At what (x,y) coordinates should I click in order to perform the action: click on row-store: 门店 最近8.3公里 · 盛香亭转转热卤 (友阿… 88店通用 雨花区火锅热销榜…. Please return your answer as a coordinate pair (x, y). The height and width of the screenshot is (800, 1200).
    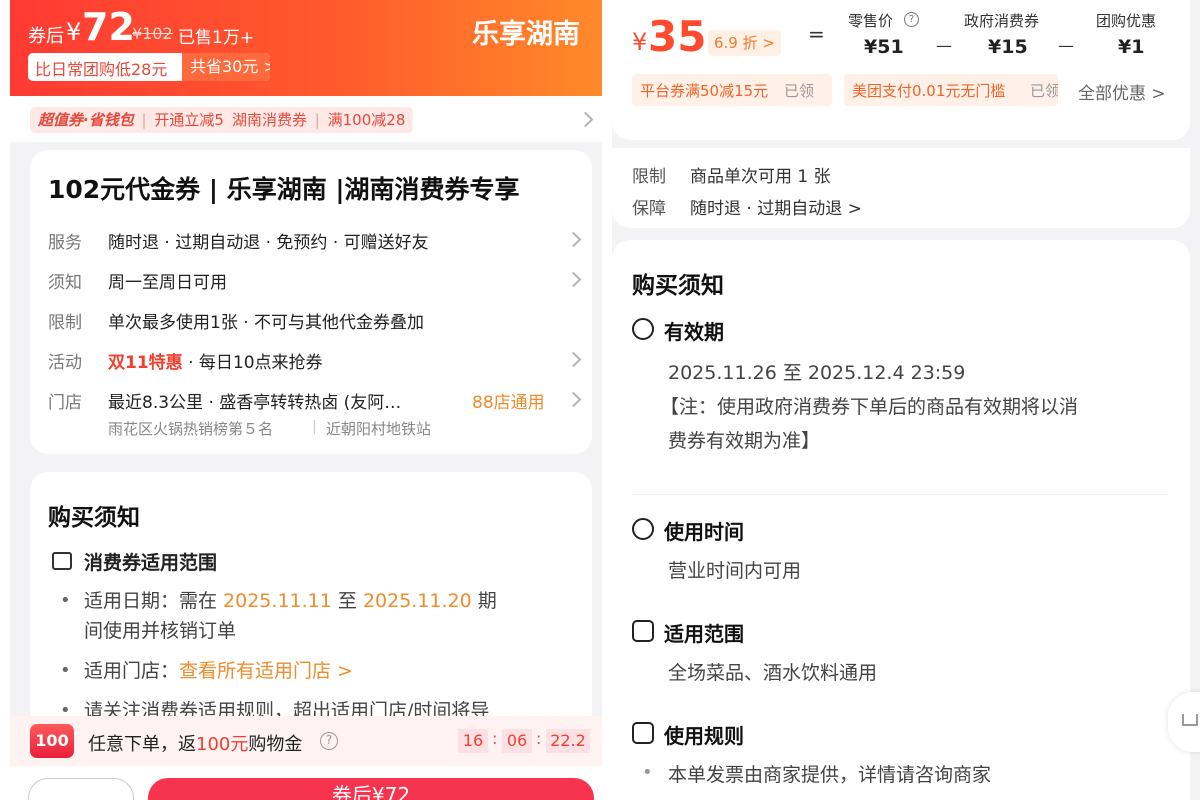
    Looking at the image, I should click on (311, 415).